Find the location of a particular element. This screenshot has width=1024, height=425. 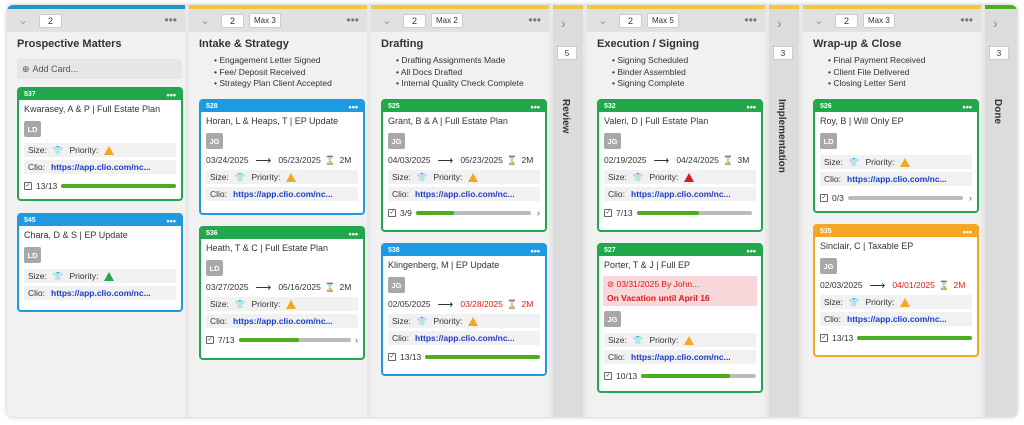

card-number: 532 is located at coordinates (610, 106).